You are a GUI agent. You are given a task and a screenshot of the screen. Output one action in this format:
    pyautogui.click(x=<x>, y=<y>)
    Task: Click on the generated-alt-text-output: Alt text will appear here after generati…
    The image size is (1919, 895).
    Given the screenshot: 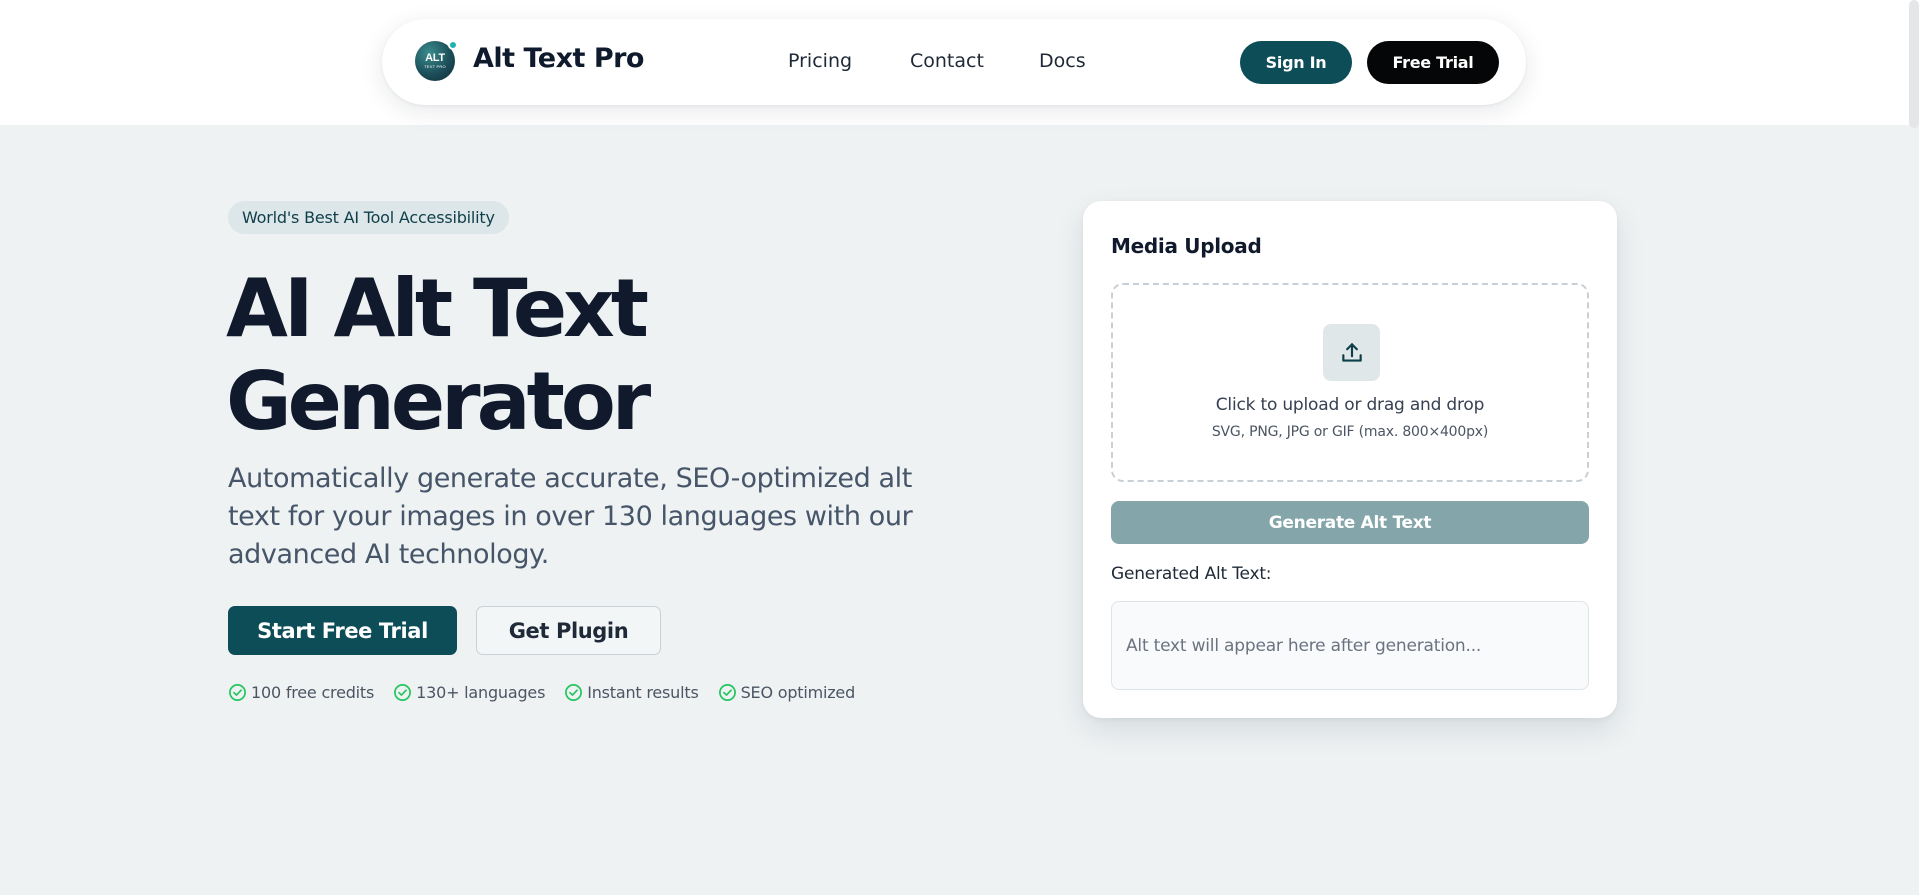 What is the action you would take?
    pyautogui.click(x=1350, y=645)
    